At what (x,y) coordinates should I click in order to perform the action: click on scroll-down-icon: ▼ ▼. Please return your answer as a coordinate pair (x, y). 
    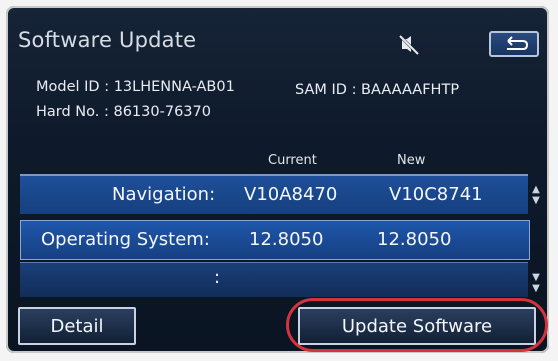
    Looking at the image, I should click on (536, 283).